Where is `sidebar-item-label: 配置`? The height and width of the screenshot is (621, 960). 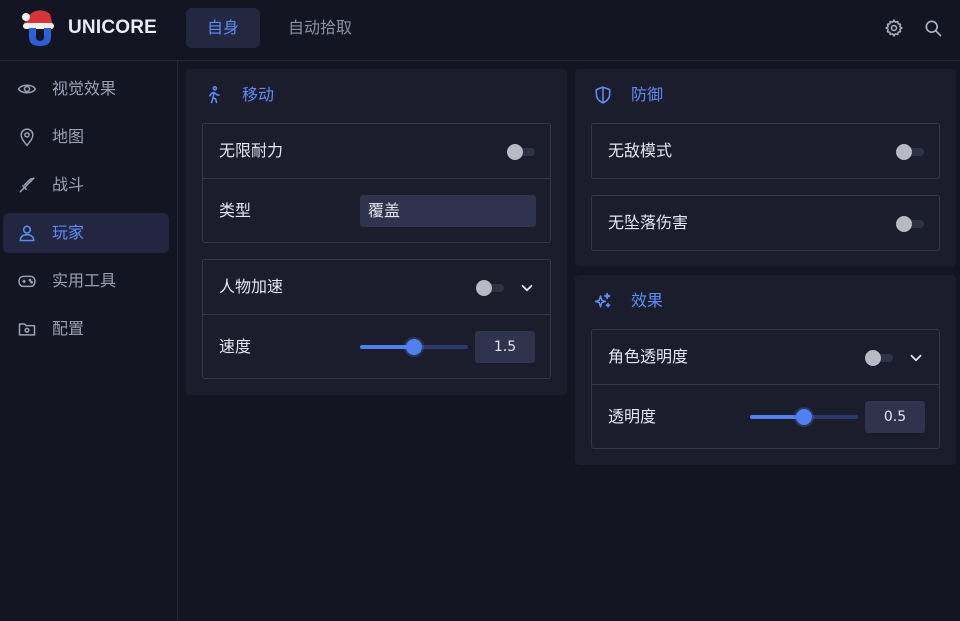
sidebar-item-label: 配置 is located at coordinates (68, 328).